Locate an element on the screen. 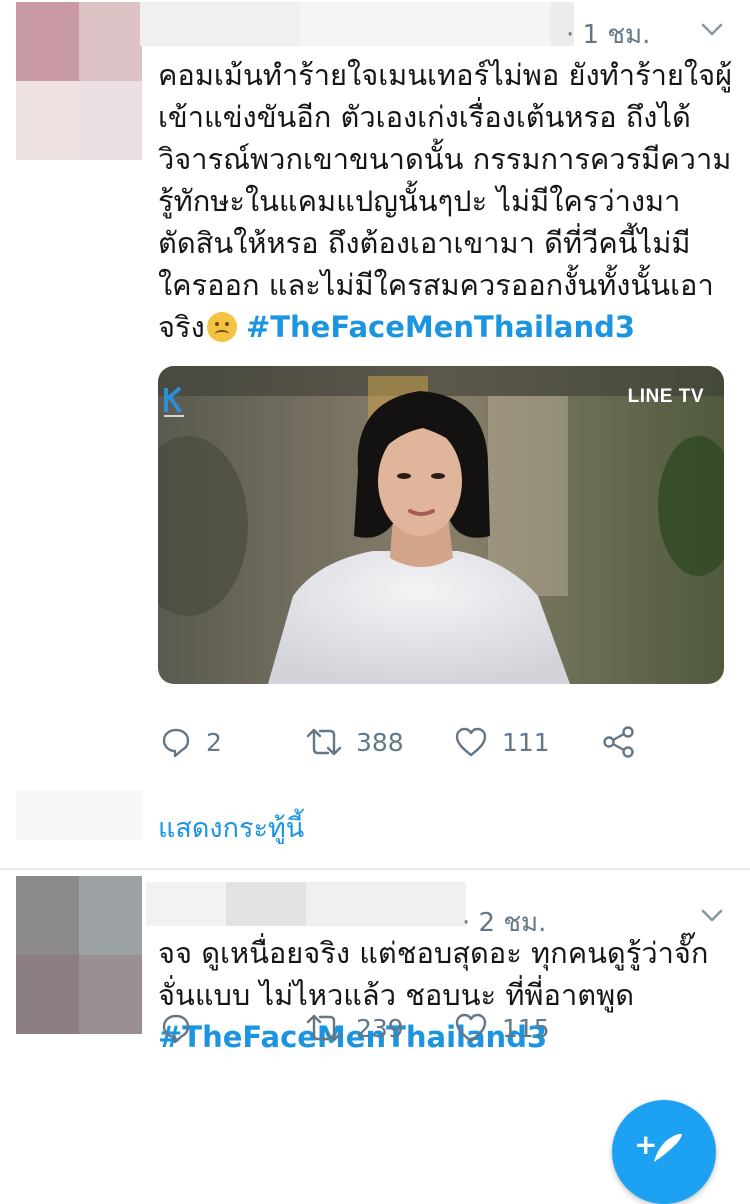  reply-button: 2 is located at coordinates (191, 742).